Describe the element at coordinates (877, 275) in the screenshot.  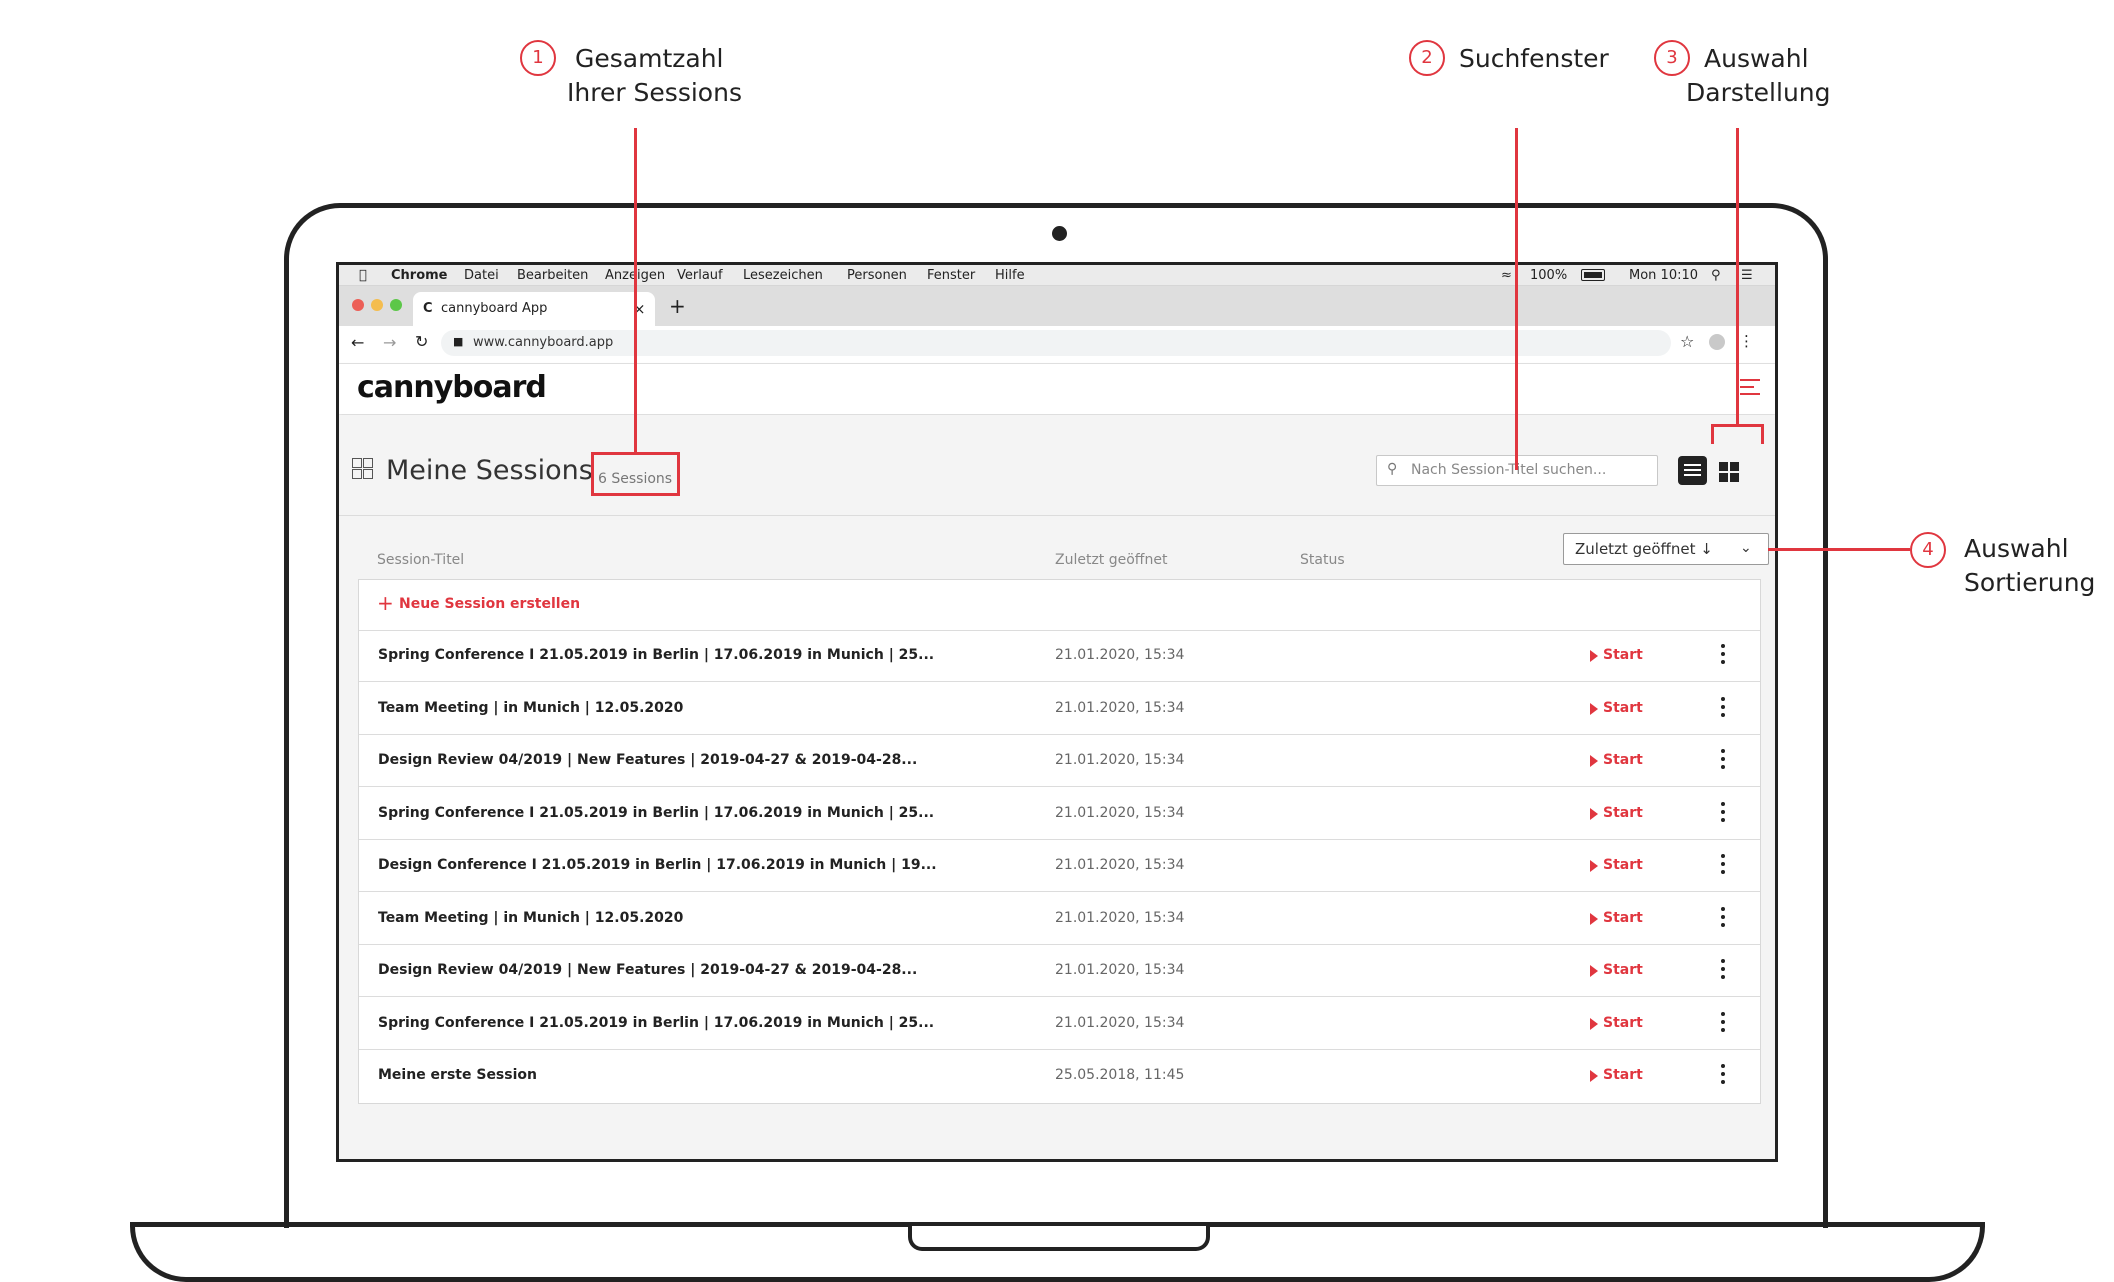
I see `menu-personen: Personen` at that location.